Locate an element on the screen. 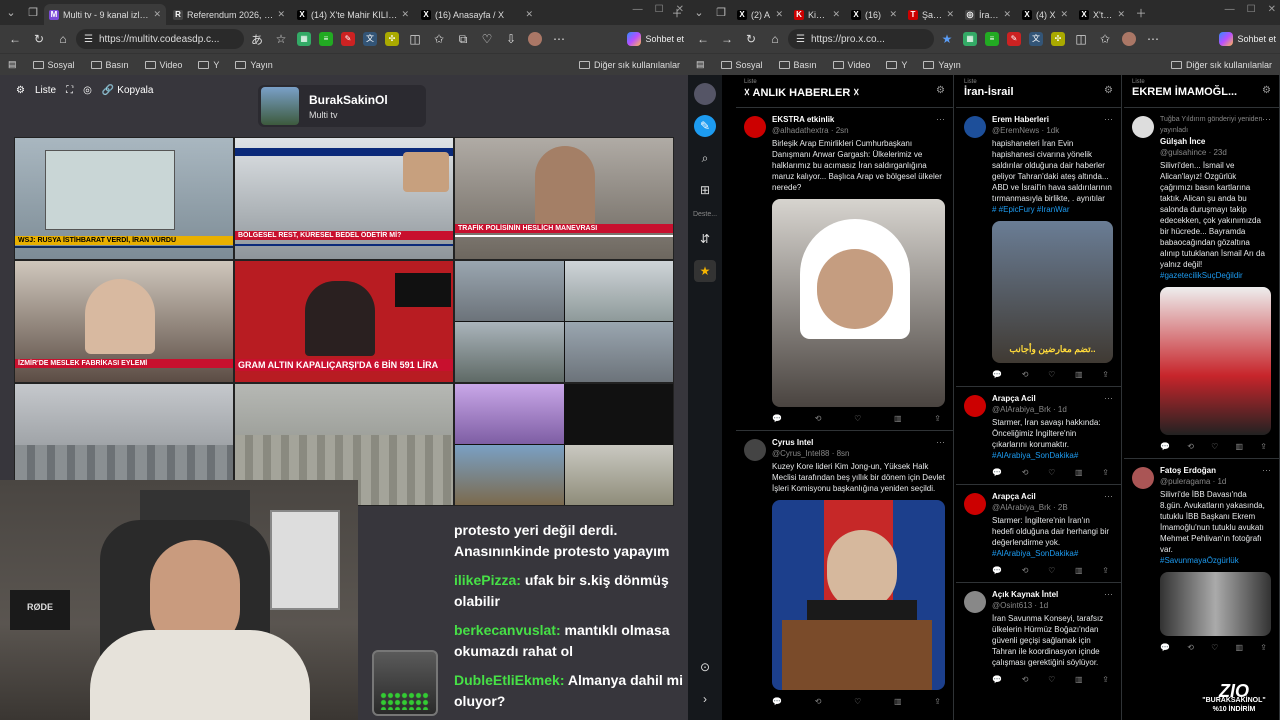 Image resolution: width=1280 pixels, height=720 pixels. deck-edit-icon: ⇵ is located at coordinates (705, 239).